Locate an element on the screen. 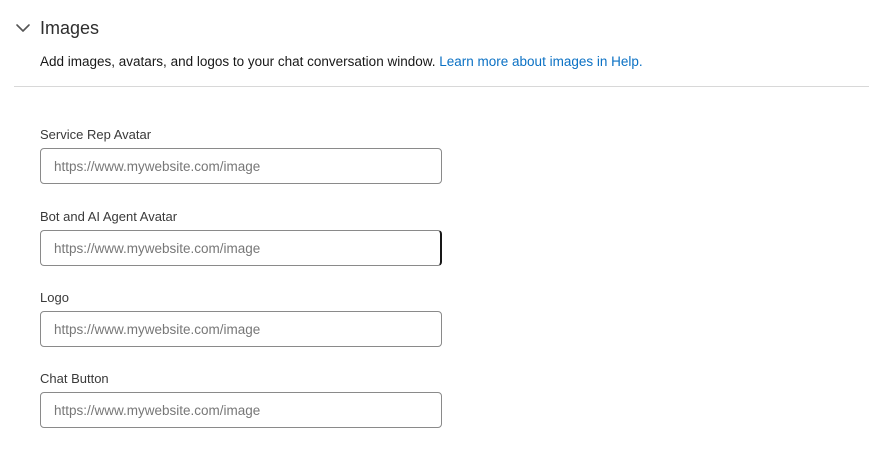 Image resolution: width=884 pixels, height=452 pixels. section-title: Images is located at coordinates (70, 28).